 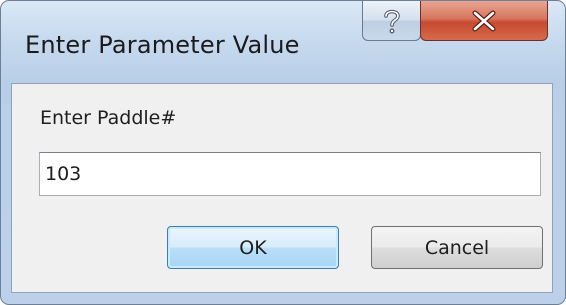 I want to click on ok-button: OK, so click(x=253, y=247).